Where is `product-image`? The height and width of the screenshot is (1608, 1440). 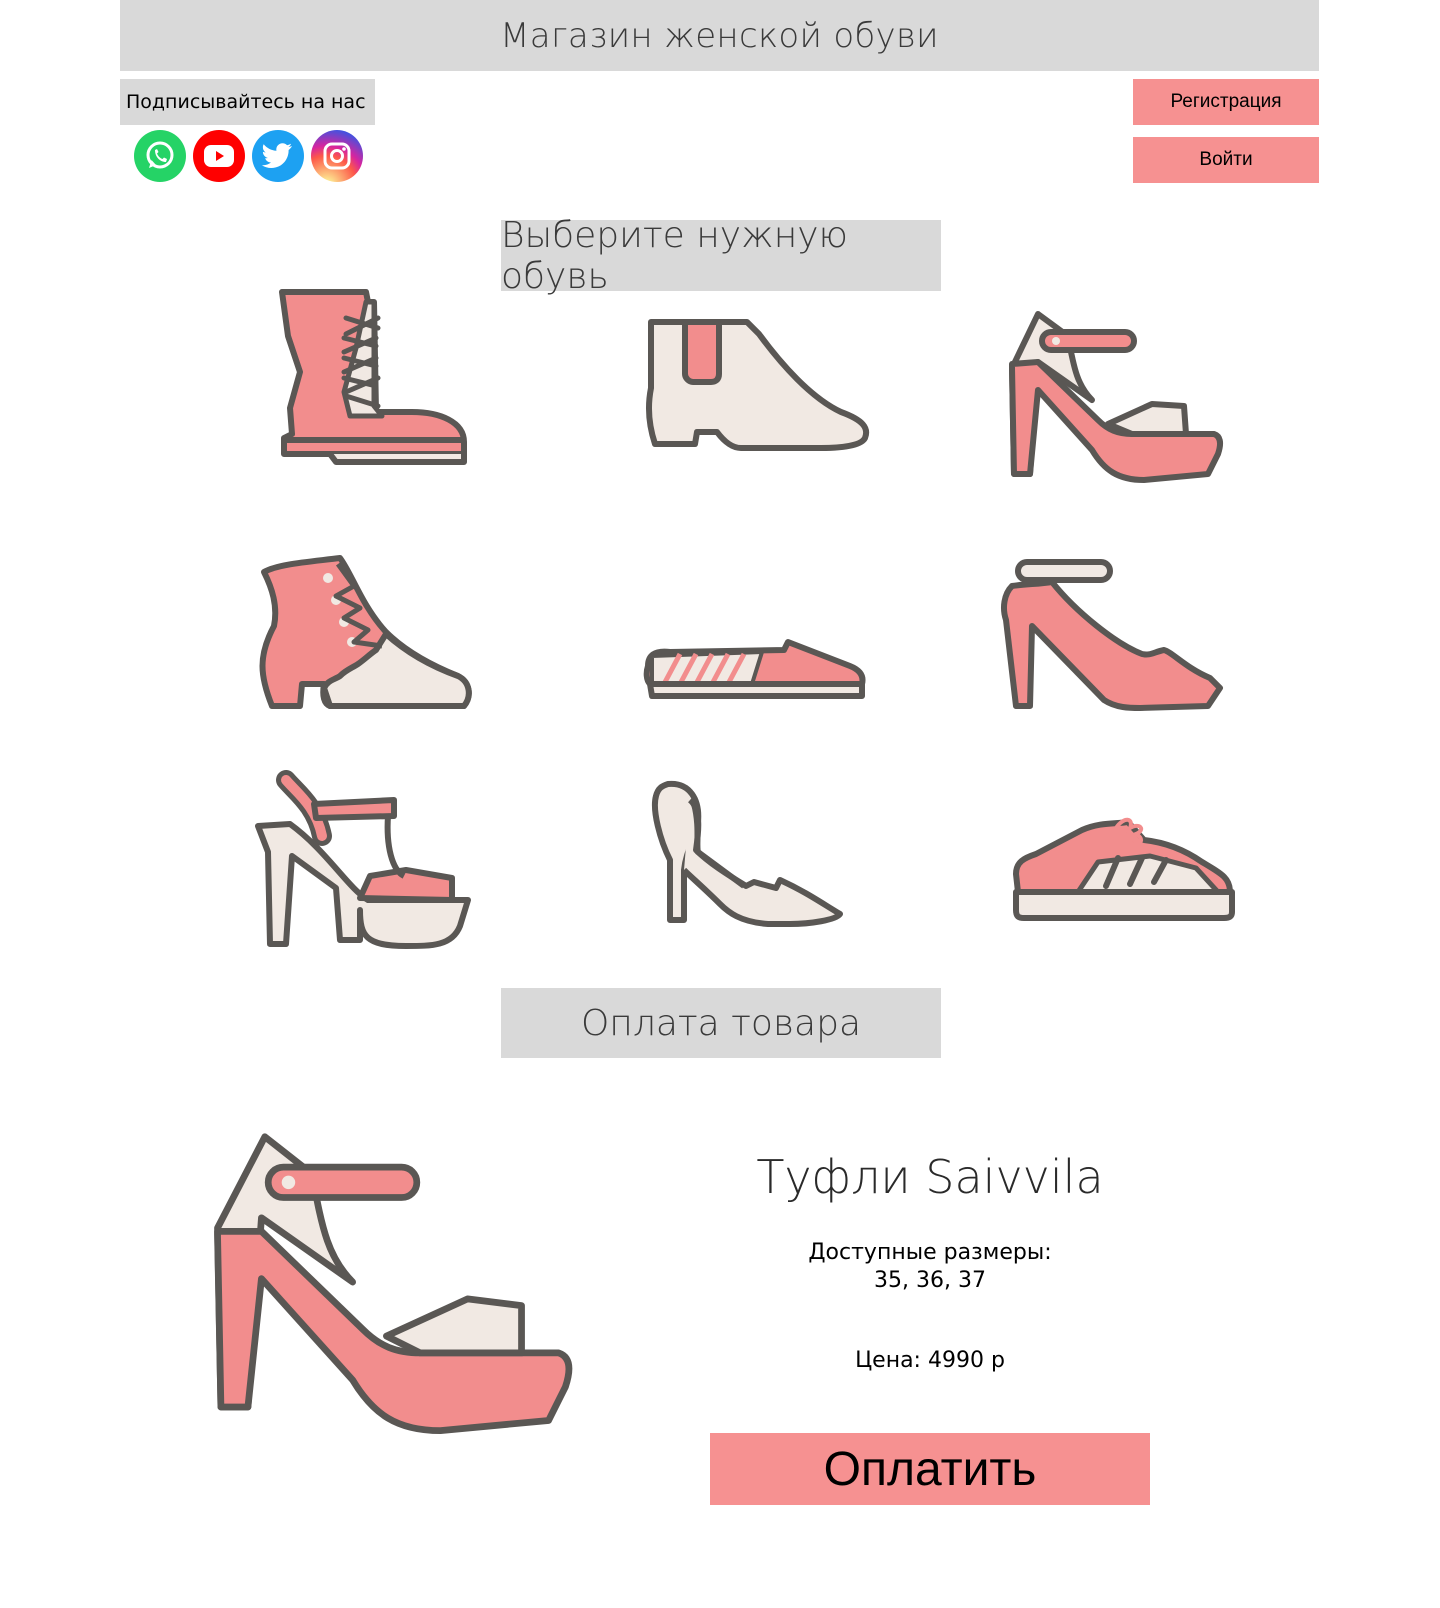
product-image is located at coordinates (405, 1322).